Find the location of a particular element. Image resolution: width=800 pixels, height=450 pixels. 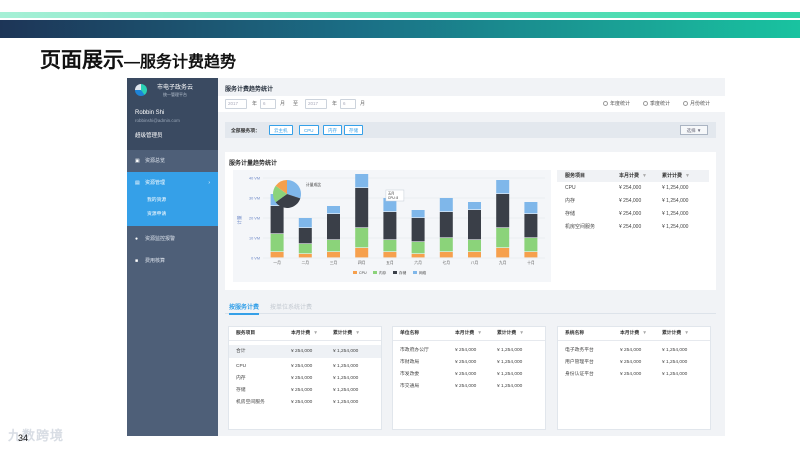

bar-内存-六月 is located at coordinates (418, 248).